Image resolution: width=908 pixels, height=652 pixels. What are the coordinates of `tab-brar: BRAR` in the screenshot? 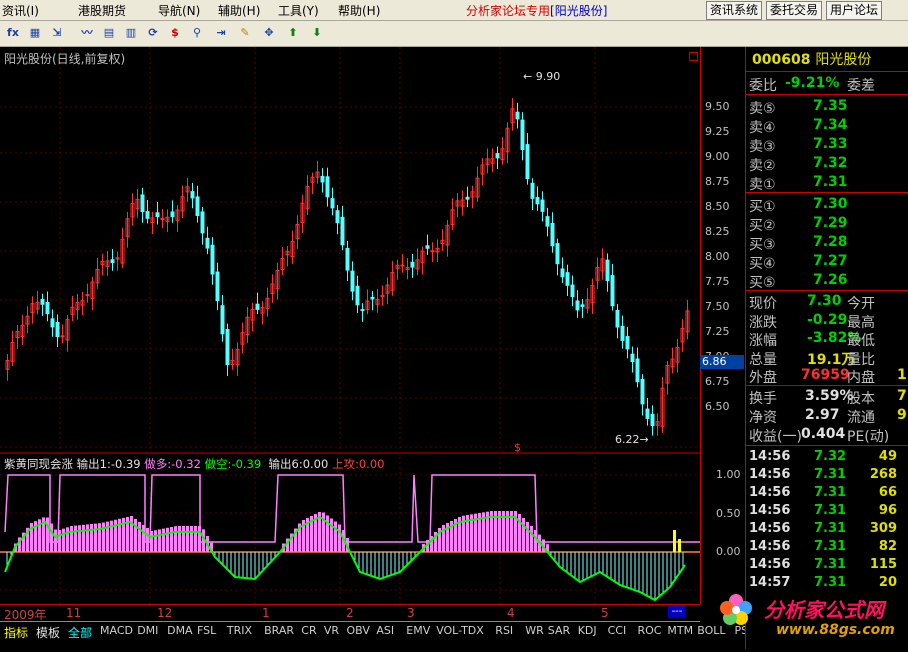 It's located at (279, 630).